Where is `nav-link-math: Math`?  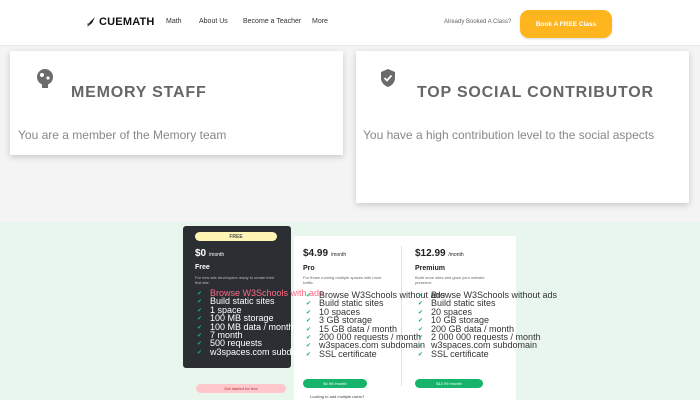
nav-link-math: Math is located at coordinates (174, 21).